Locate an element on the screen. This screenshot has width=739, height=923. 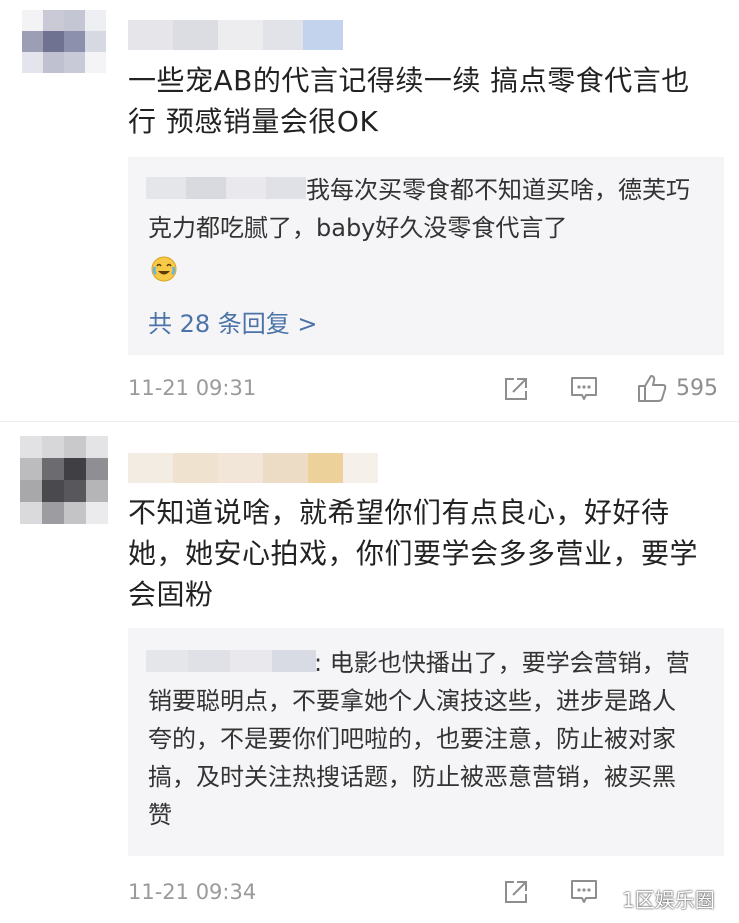
crying-laugh-emoji is located at coordinates (164, 269).